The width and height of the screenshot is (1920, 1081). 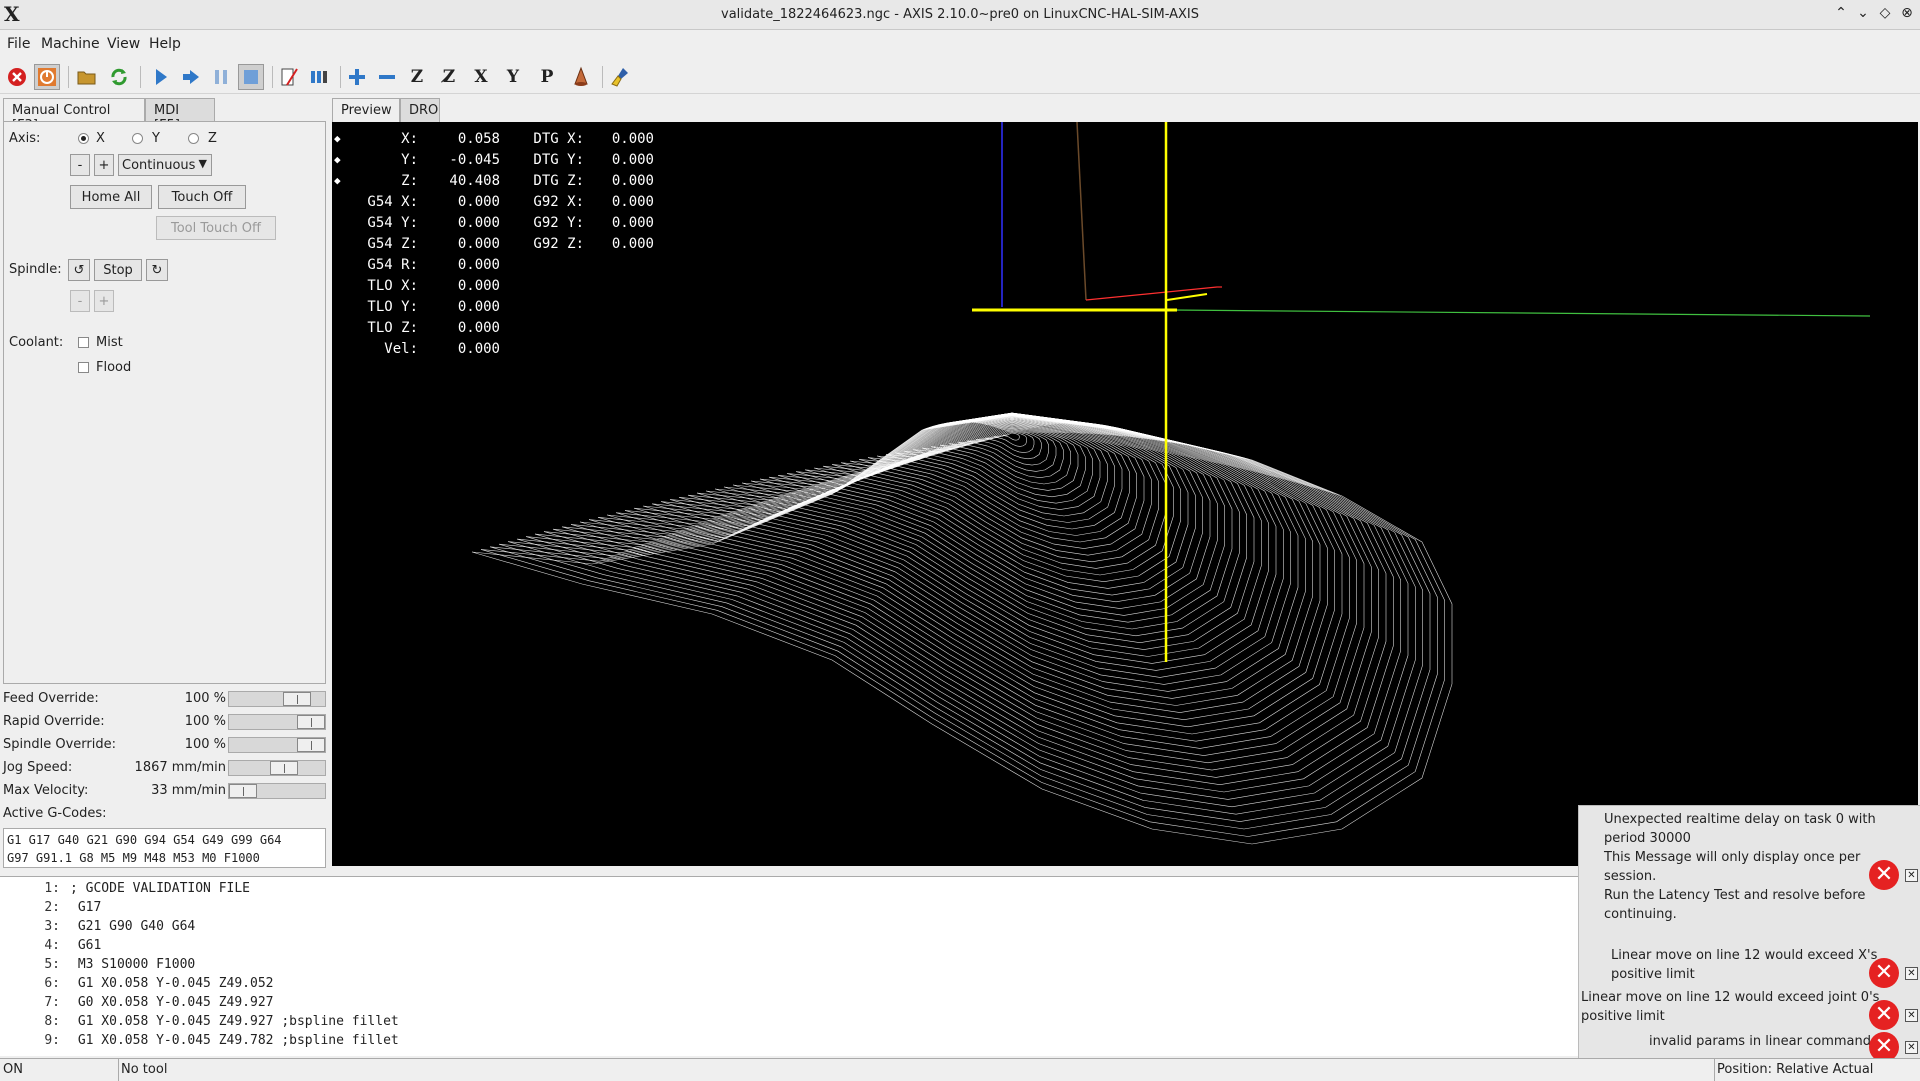 What do you see at coordinates (104, 165) in the screenshot?
I see `jog-plus-button: +` at bounding box center [104, 165].